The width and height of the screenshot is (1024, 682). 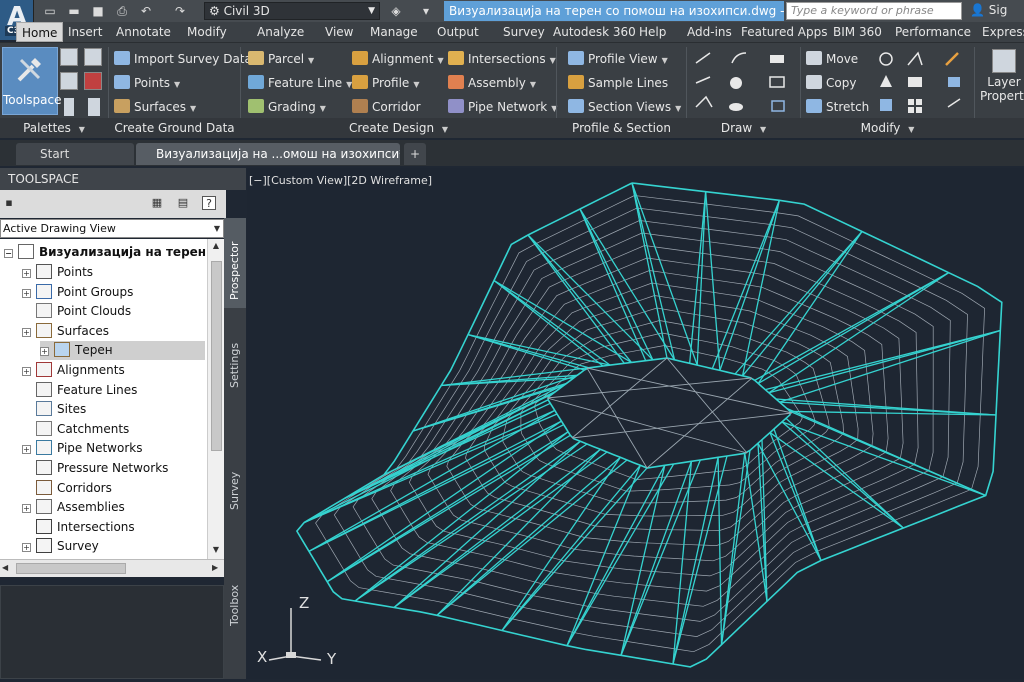 I want to click on viewport-controls-label: [−][Custom View][2D Wireframe], so click(x=340, y=180).